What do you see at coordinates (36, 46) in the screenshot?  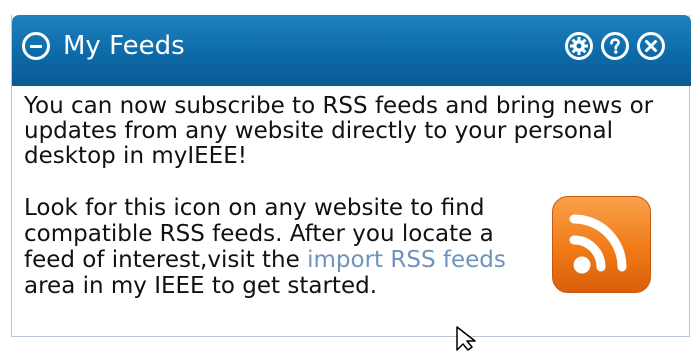 I see `minus-circle-icon` at bounding box center [36, 46].